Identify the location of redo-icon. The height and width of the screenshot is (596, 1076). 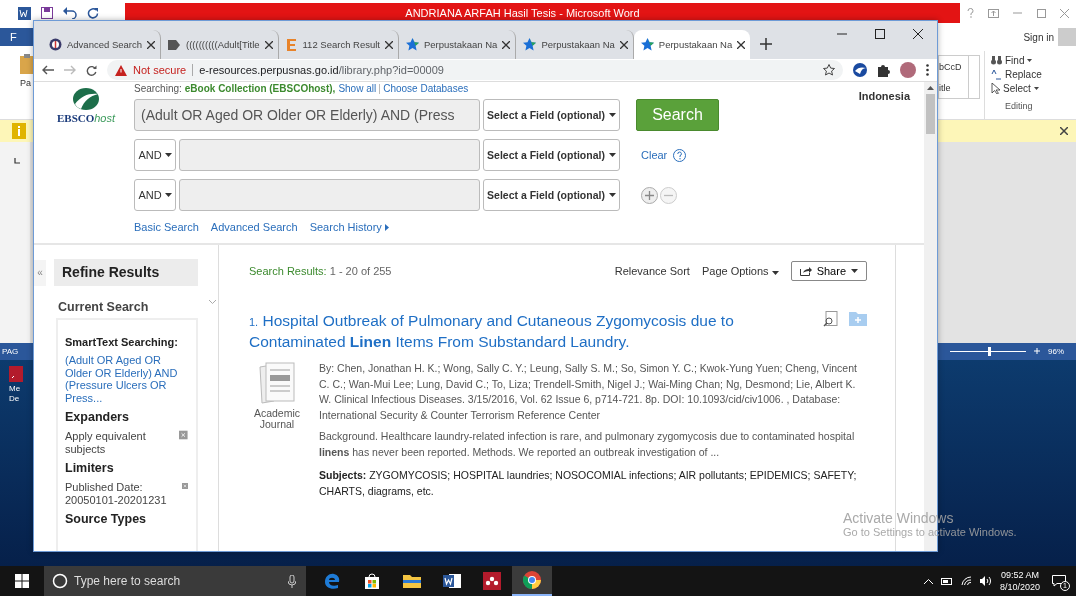
(93, 13).